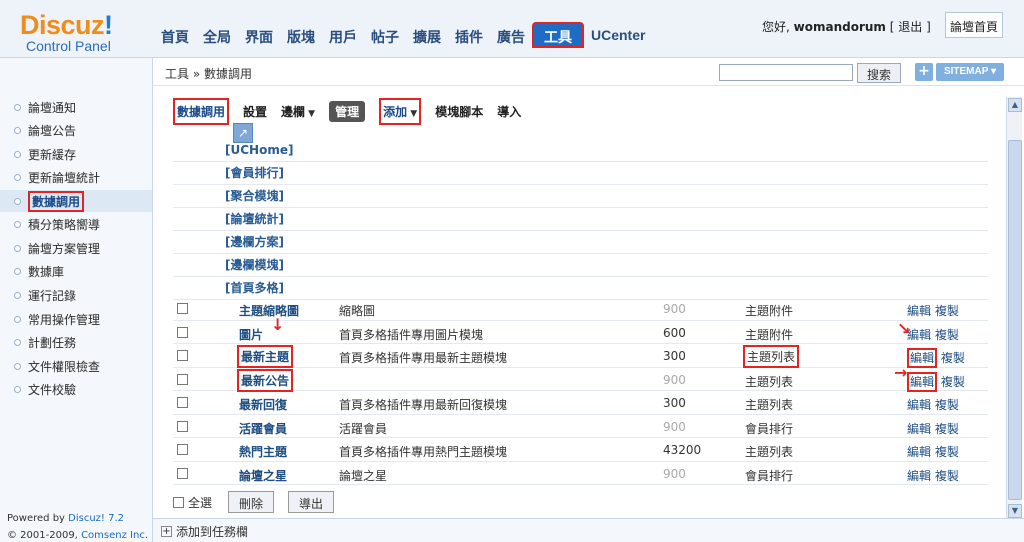  What do you see at coordinates (511, 36) in the screenshot?
I see `nav-ads: 廣告` at bounding box center [511, 36].